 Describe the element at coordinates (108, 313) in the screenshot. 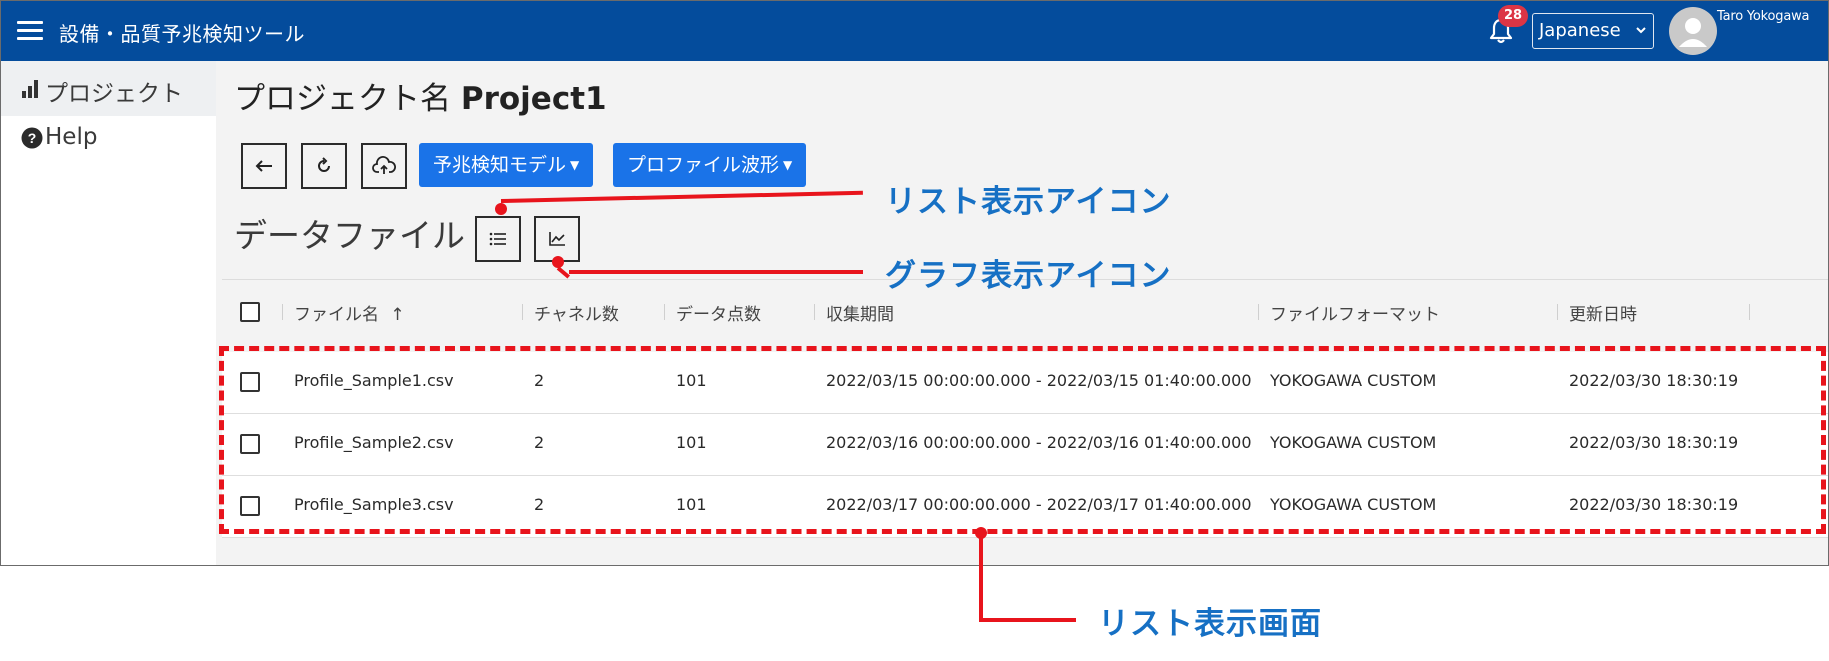

I see `sidebar: プロジェクト ? Help` at that location.